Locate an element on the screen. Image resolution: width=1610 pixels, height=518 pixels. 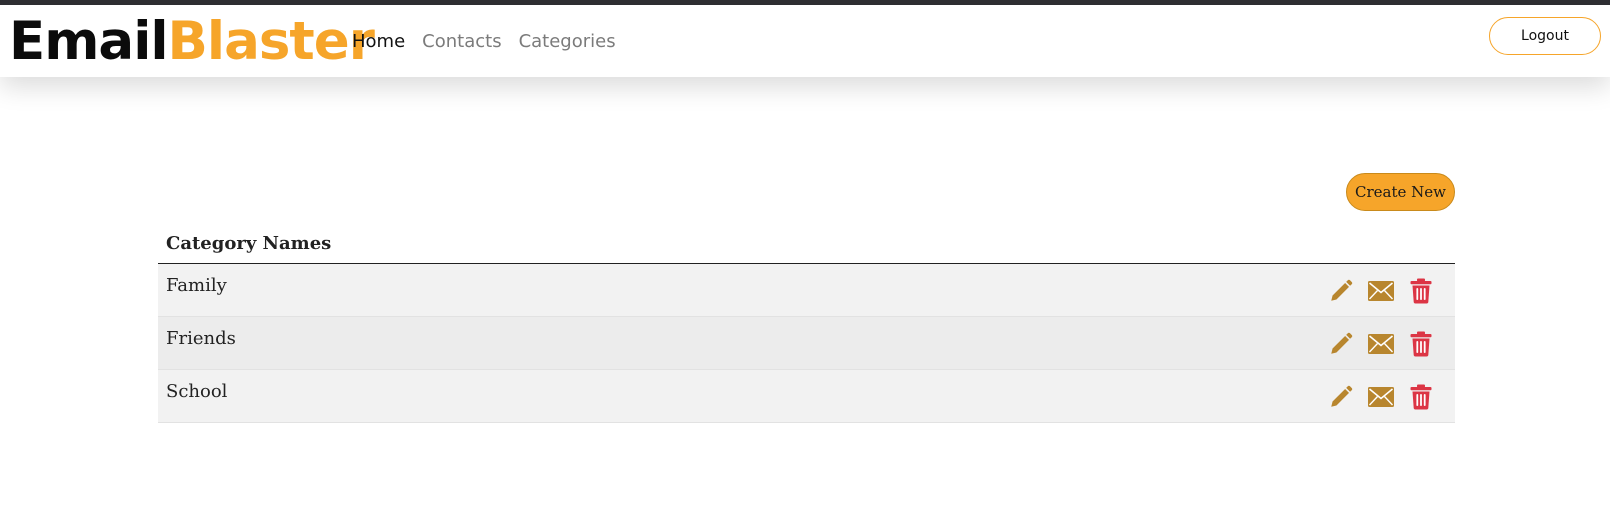
brand-part-email: Email is located at coordinates (89, 41).